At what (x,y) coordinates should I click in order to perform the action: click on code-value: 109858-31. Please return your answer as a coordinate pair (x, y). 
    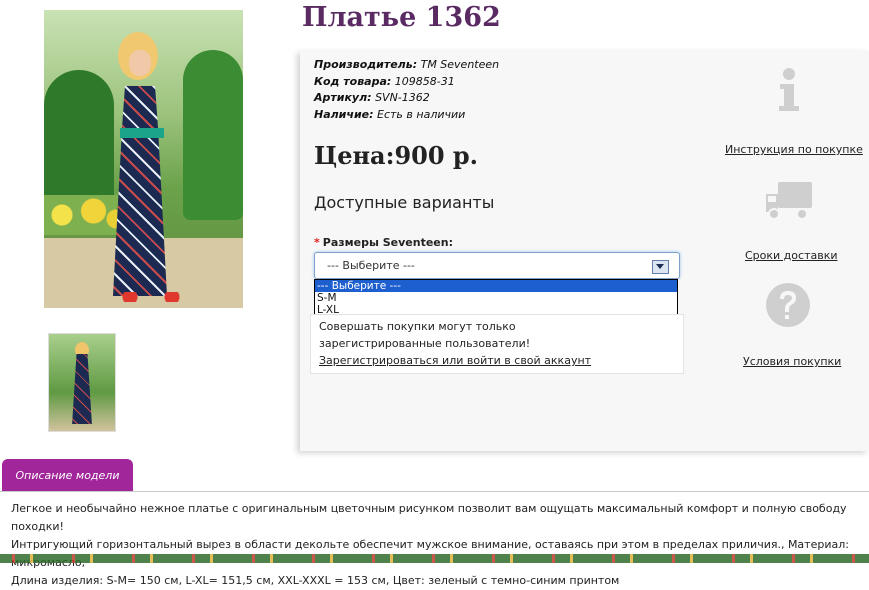
    Looking at the image, I should click on (424, 81).